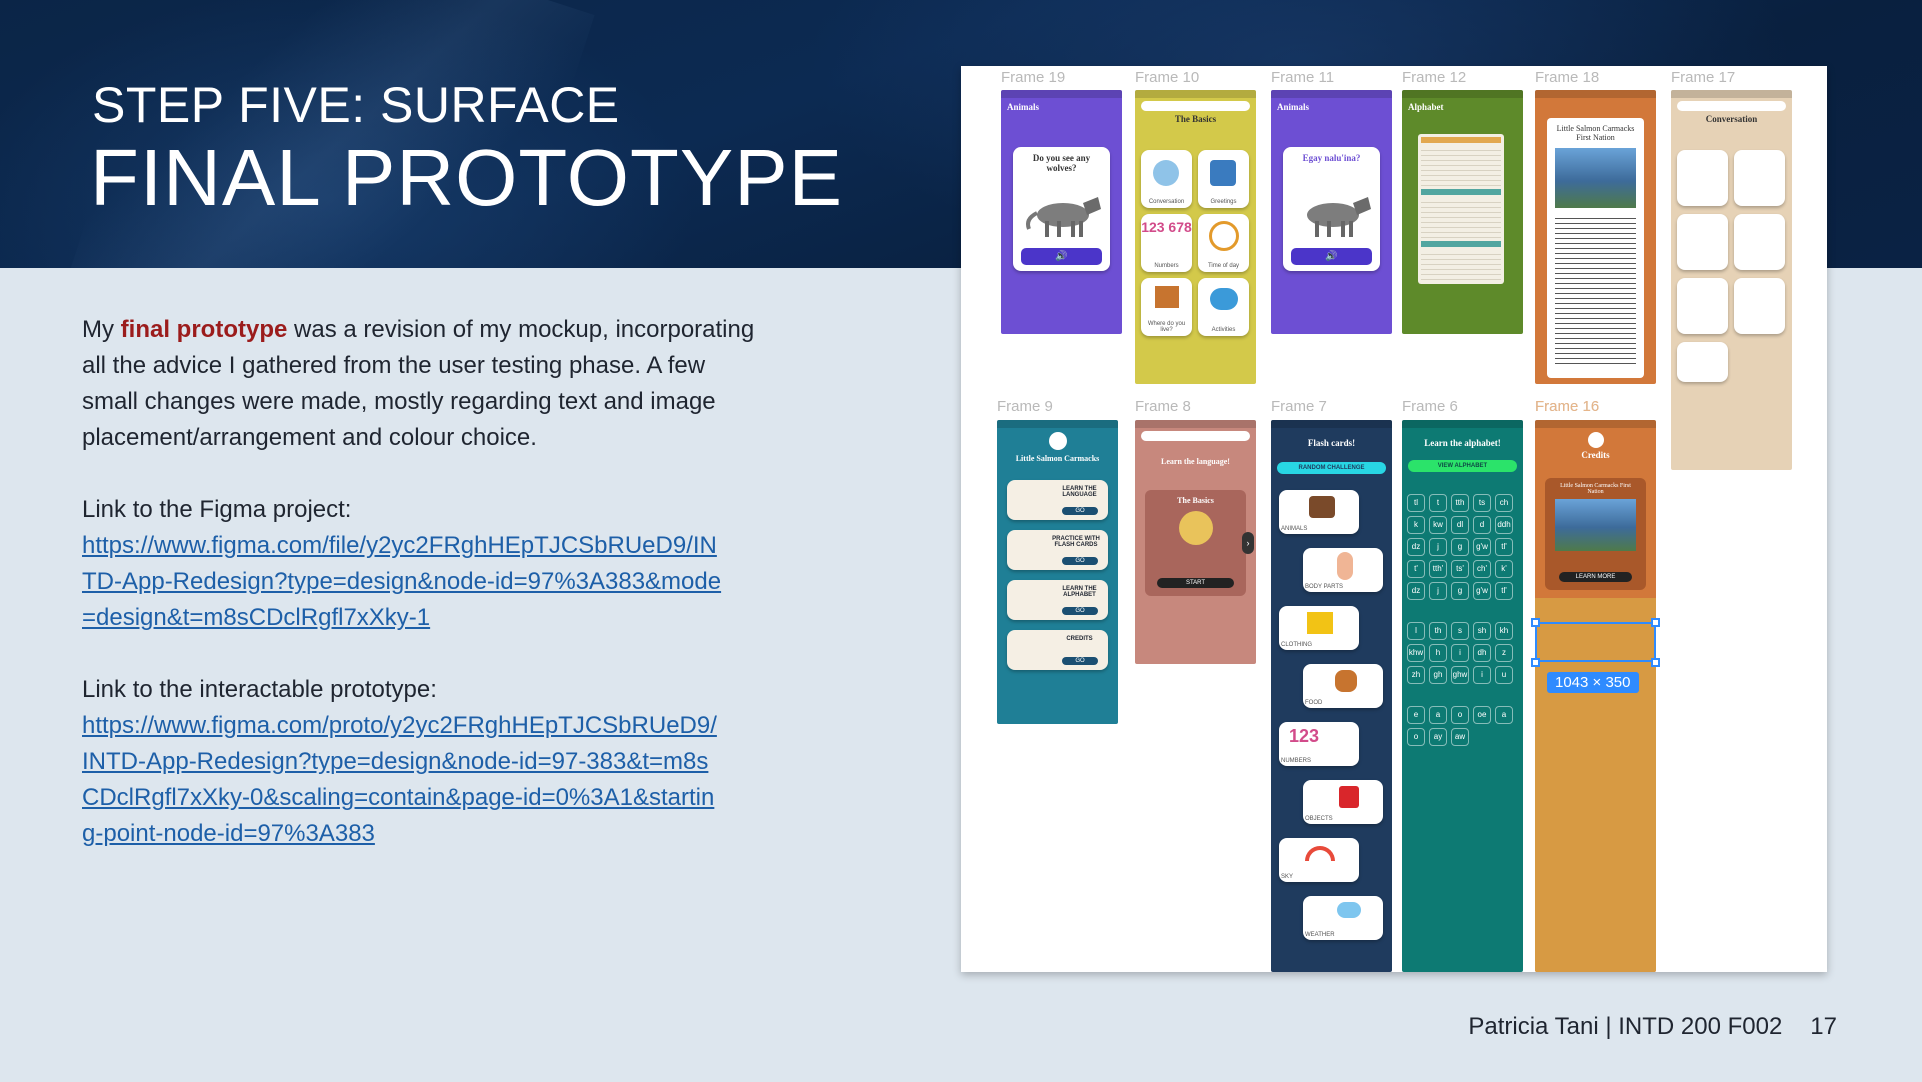  What do you see at coordinates (1057, 650) in the screenshot?
I see `home-credits-button: CREDITS GO` at bounding box center [1057, 650].